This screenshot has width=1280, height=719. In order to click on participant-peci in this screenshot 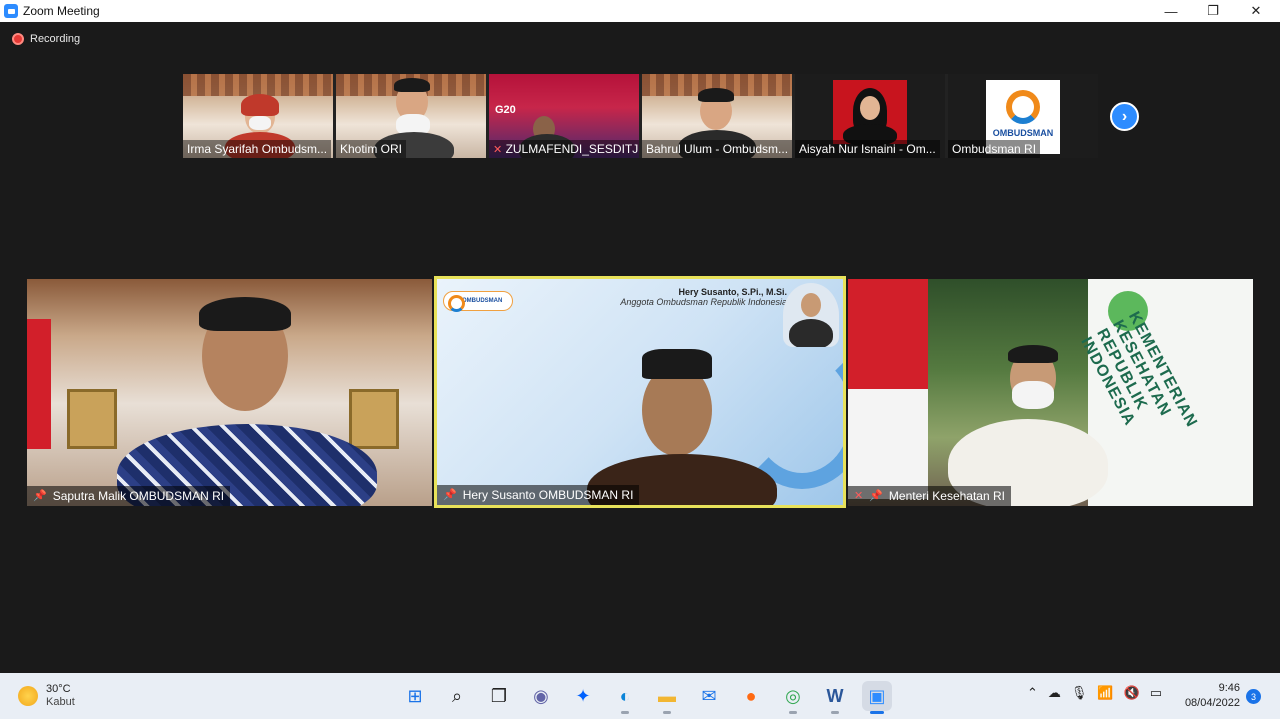, I will do `click(677, 364)`.